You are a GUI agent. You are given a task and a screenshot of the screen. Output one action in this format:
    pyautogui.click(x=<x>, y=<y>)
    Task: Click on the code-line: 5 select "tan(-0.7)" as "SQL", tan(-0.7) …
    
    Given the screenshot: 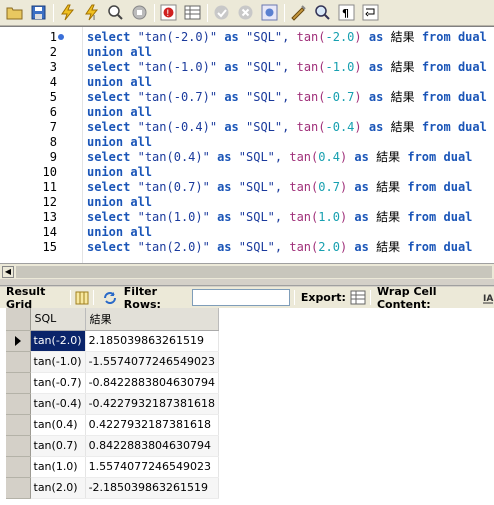 What is the action you would take?
    pyautogui.click(x=247, y=97)
    